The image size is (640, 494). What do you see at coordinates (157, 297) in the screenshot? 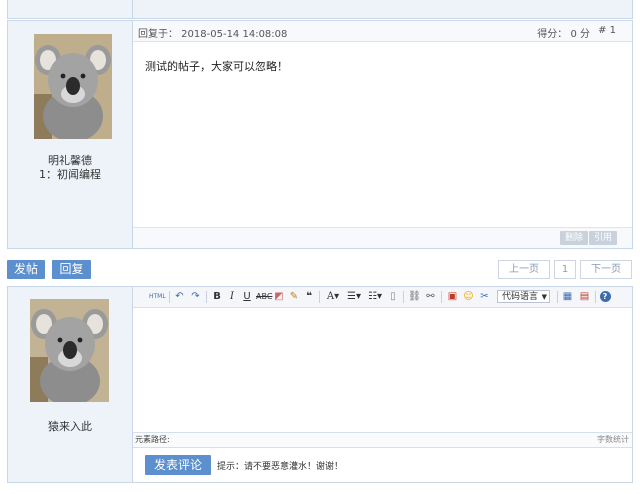
I see `html-icon: HTML` at bounding box center [157, 297].